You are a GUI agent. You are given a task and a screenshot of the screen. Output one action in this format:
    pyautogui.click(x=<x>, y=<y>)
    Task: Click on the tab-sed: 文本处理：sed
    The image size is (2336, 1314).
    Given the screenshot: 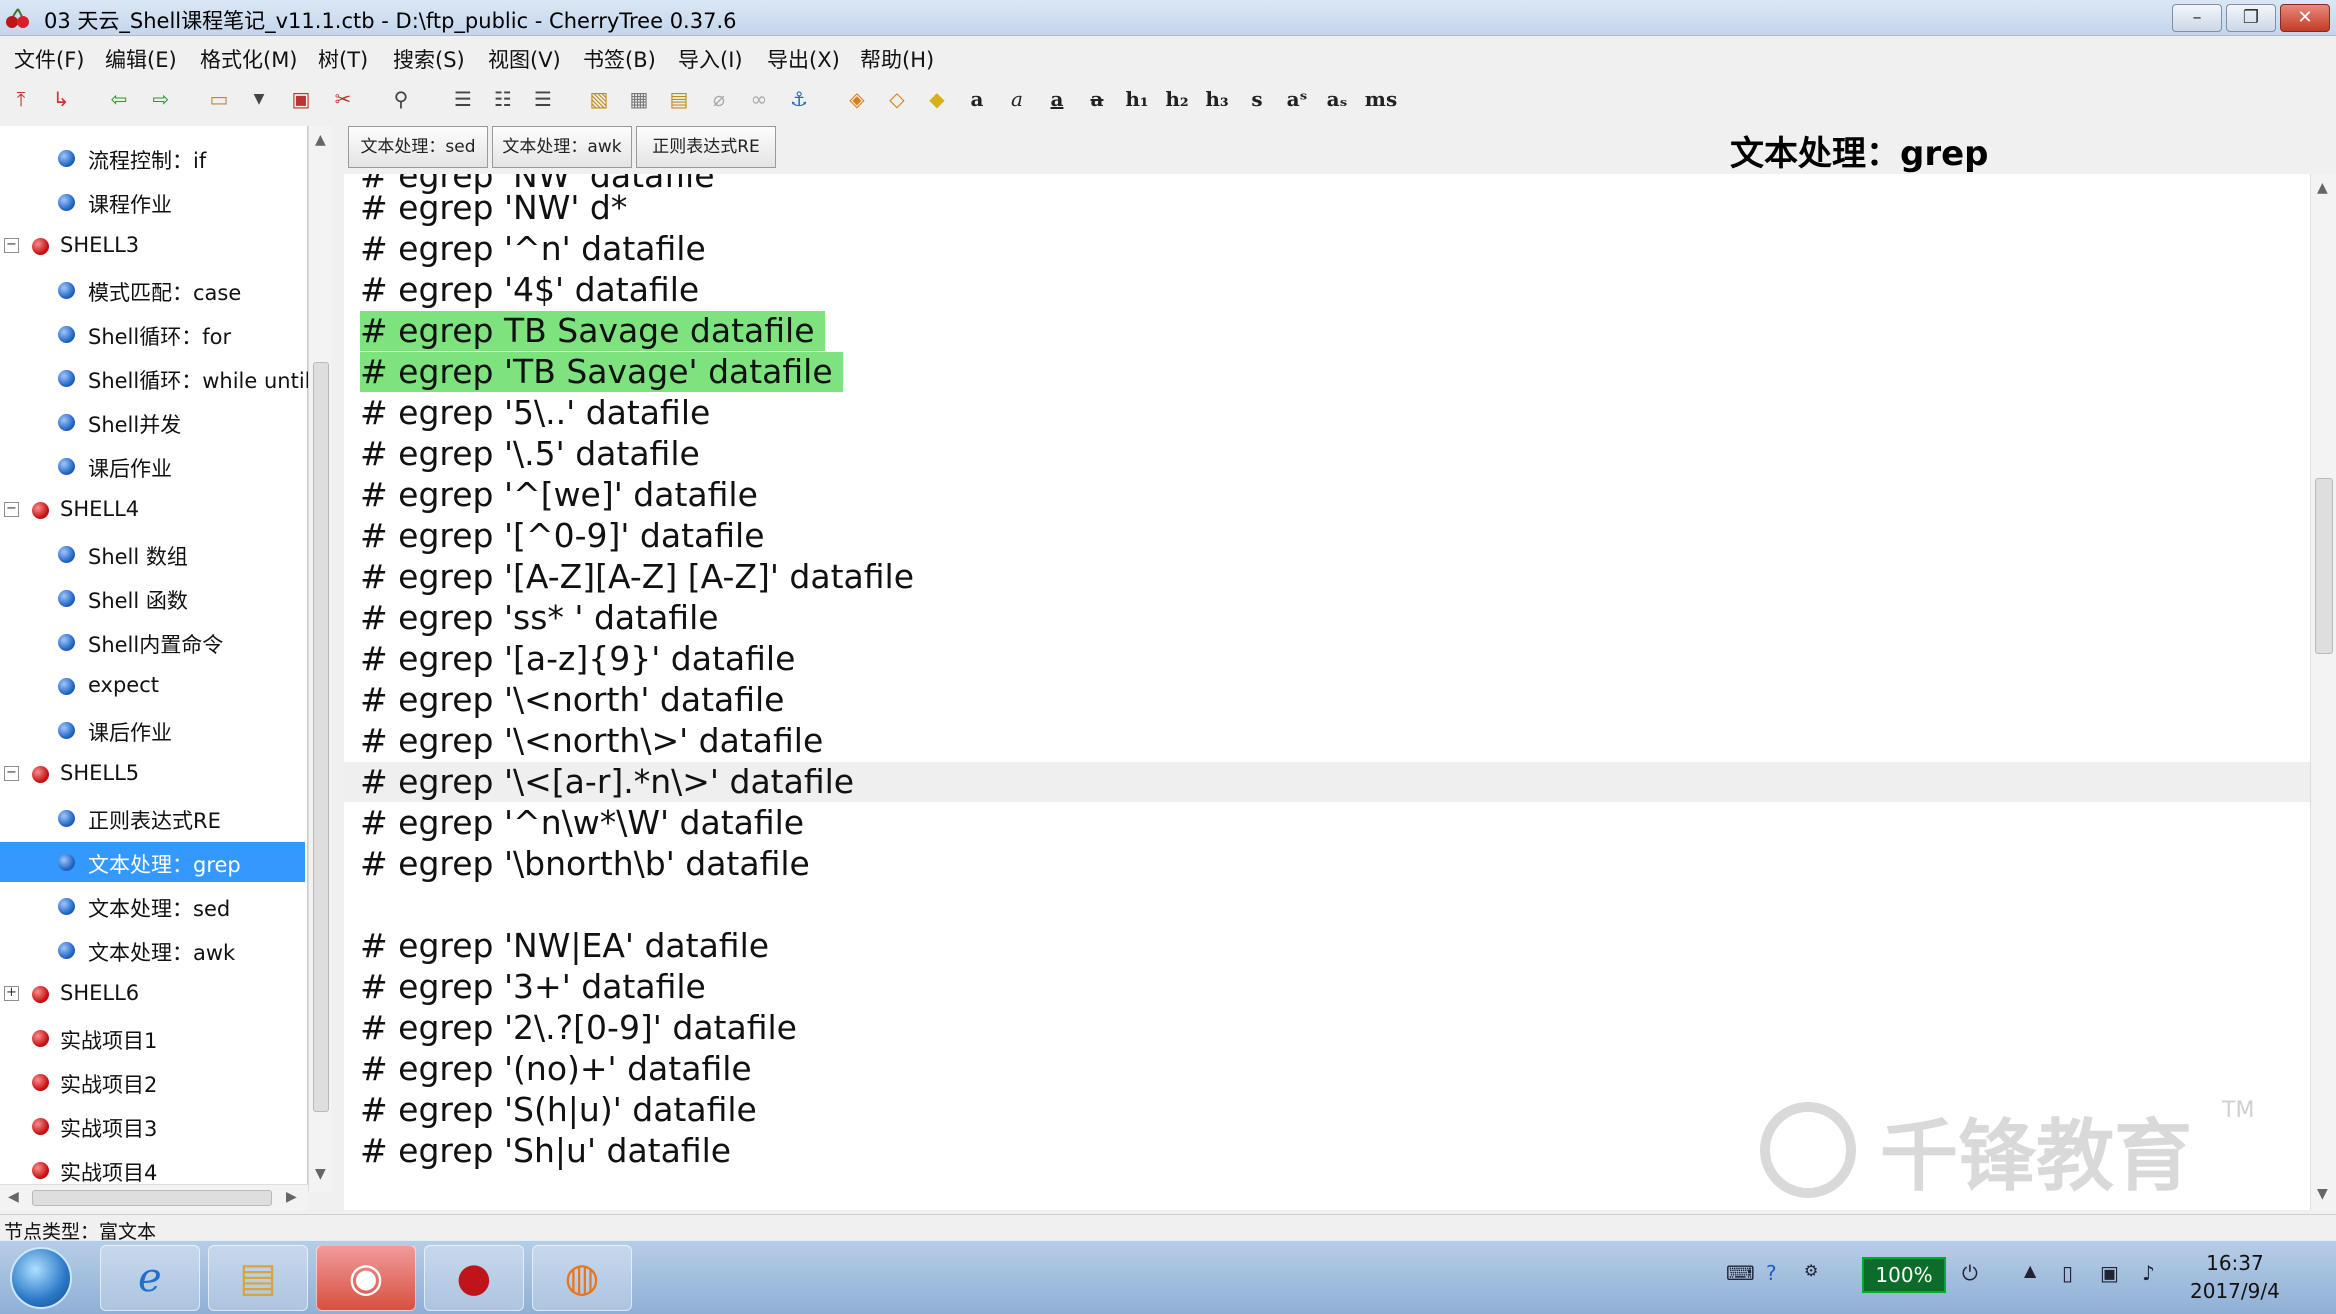 What is the action you would take?
    pyautogui.click(x=418, y=147)
    